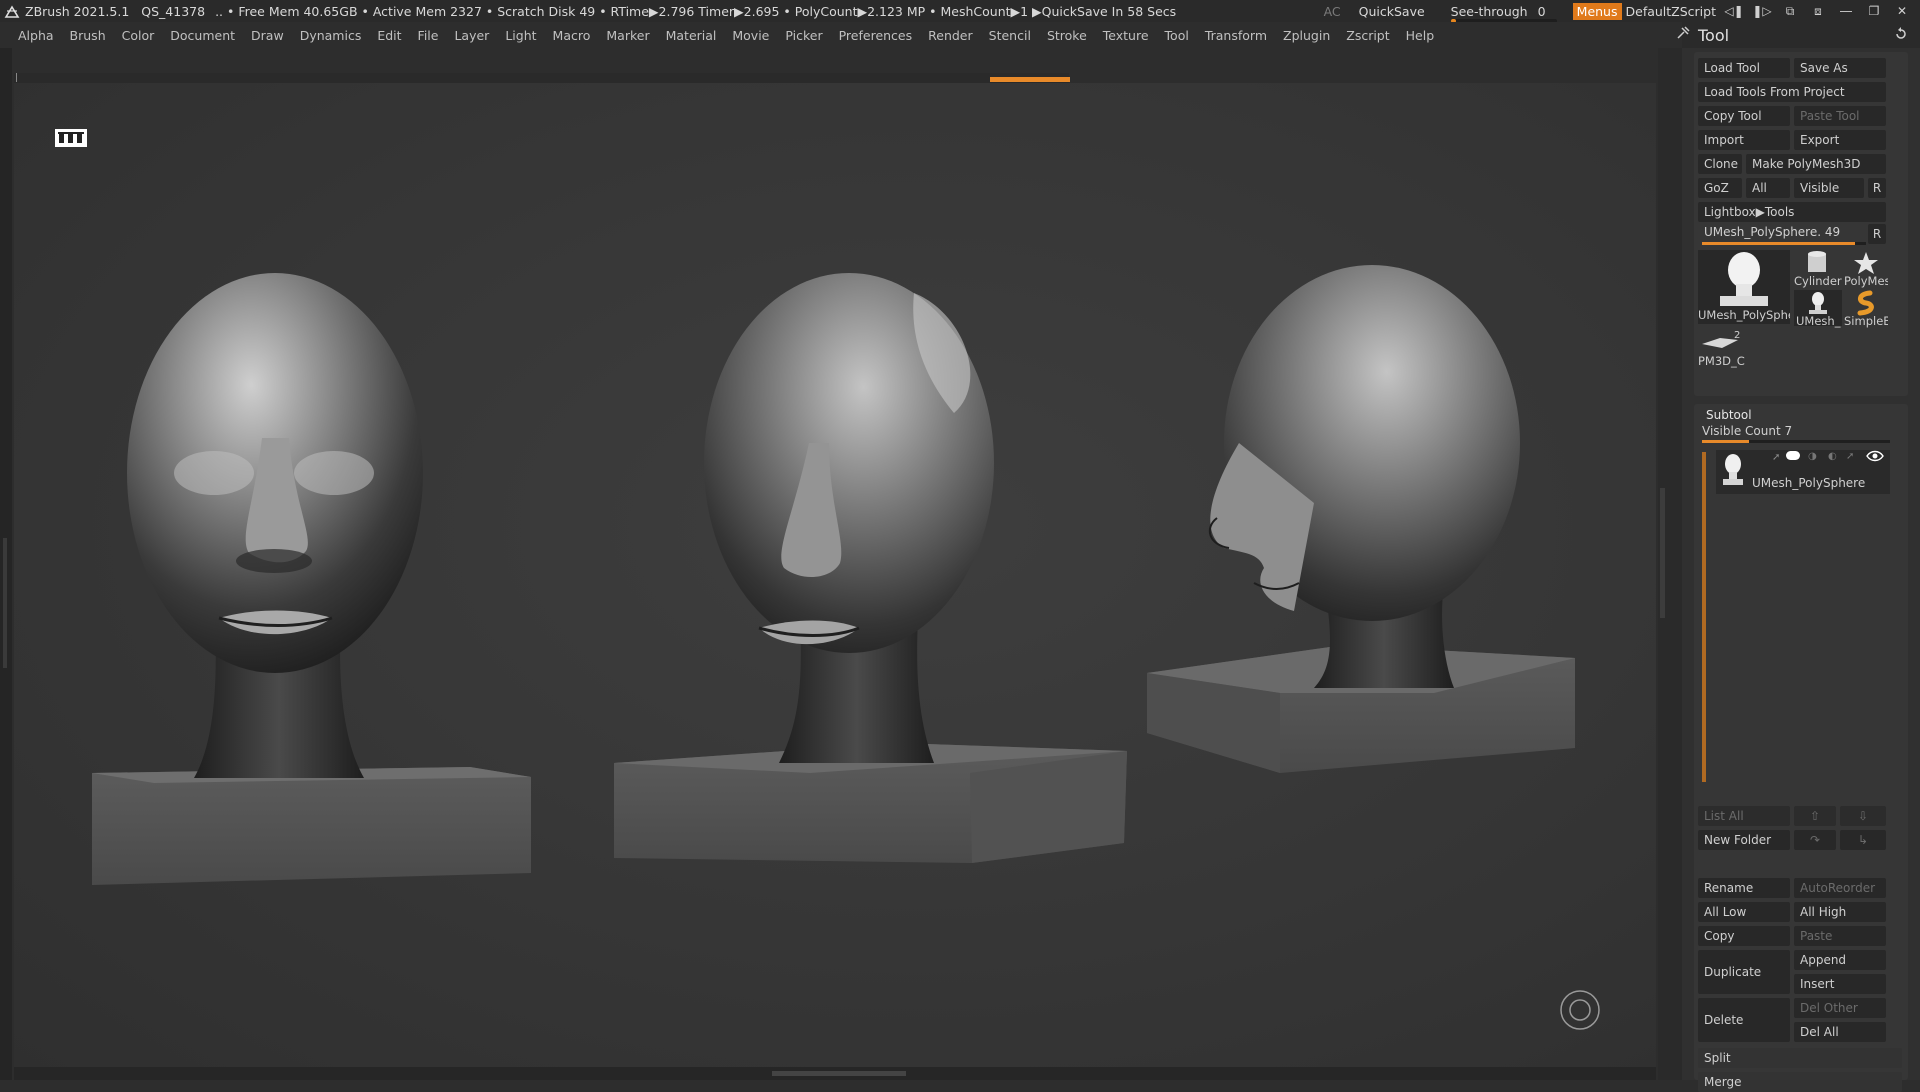  I want to click on default-zscript-button: DefaultZScript, so click(1671, 11).